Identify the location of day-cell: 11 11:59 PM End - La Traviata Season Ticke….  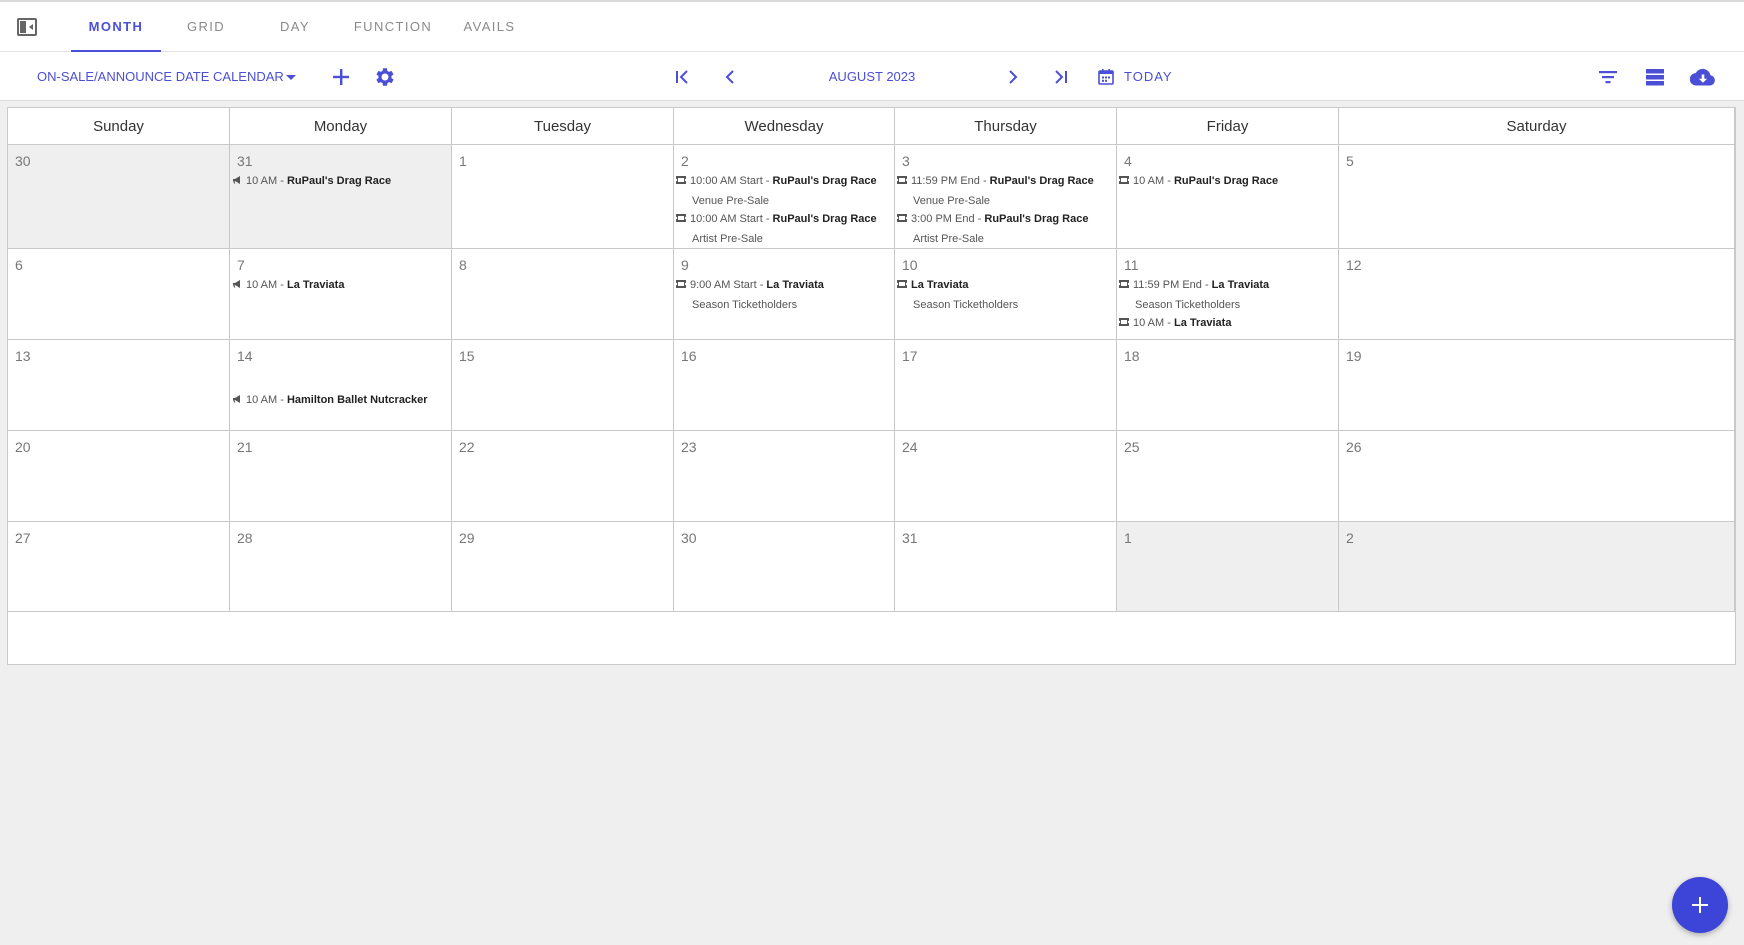
(1228, 294).